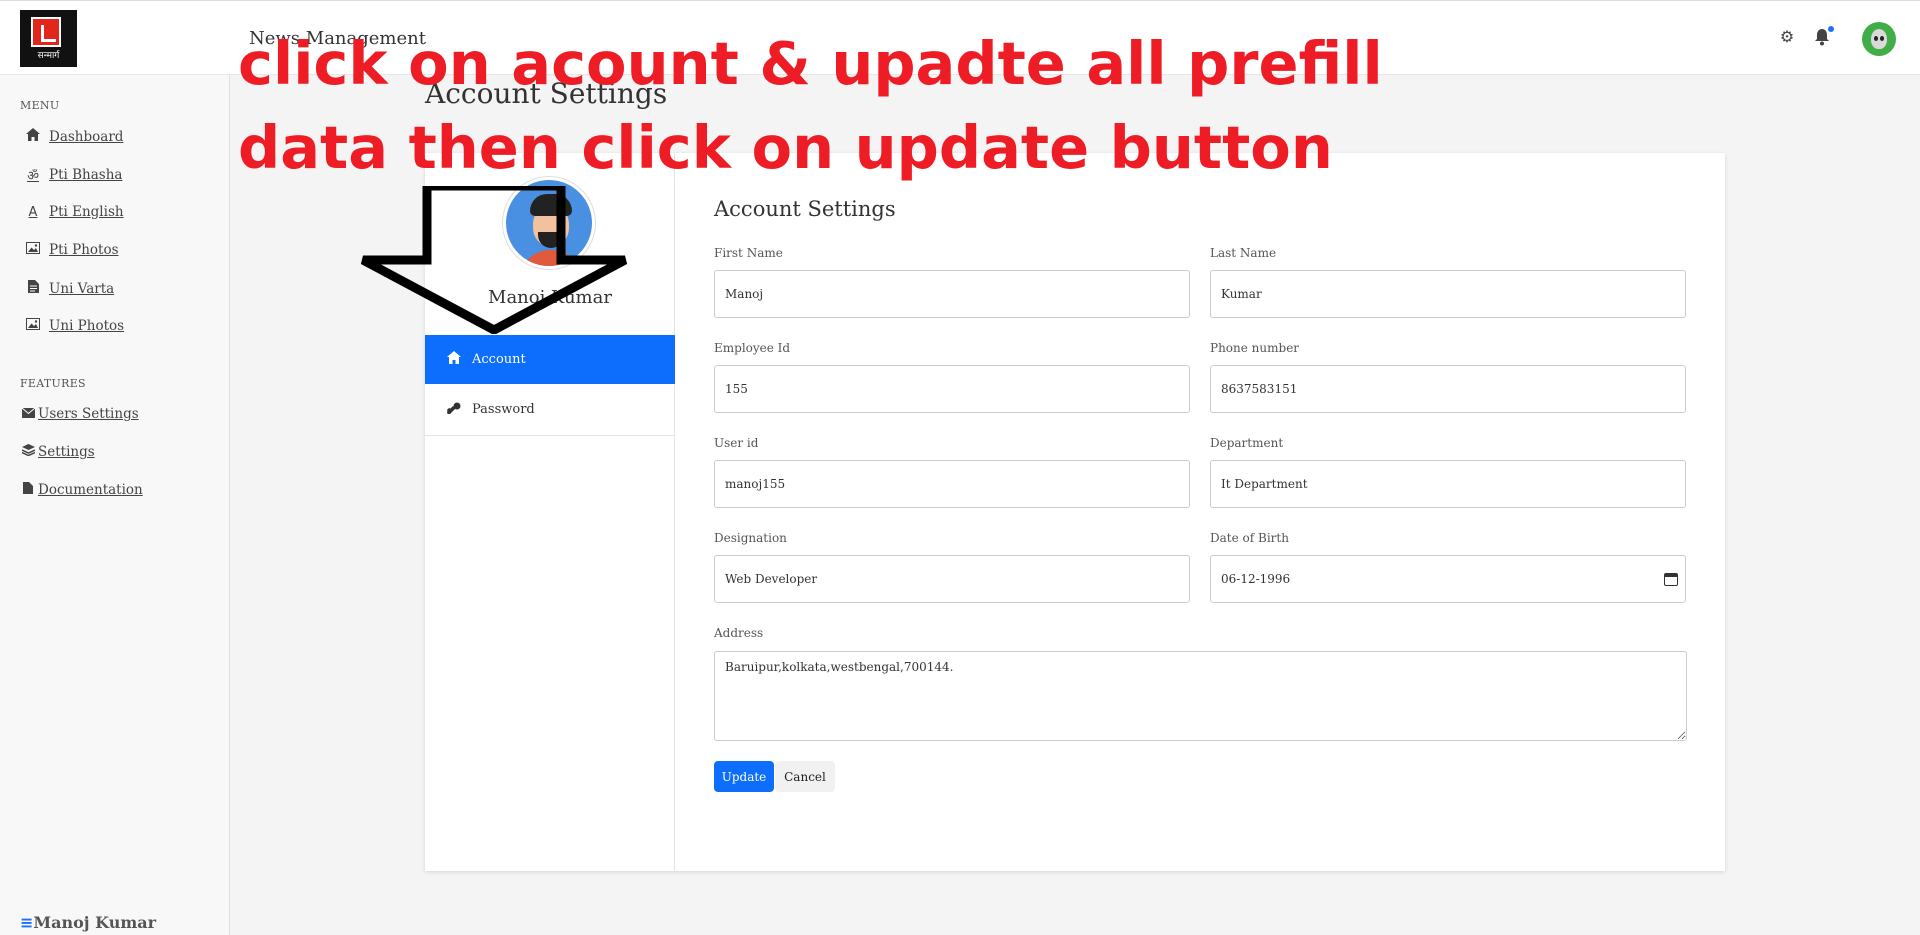 The image size is (1920, 935). I want to click on sidebar-item-label: Dashboard, so click(86, 136).